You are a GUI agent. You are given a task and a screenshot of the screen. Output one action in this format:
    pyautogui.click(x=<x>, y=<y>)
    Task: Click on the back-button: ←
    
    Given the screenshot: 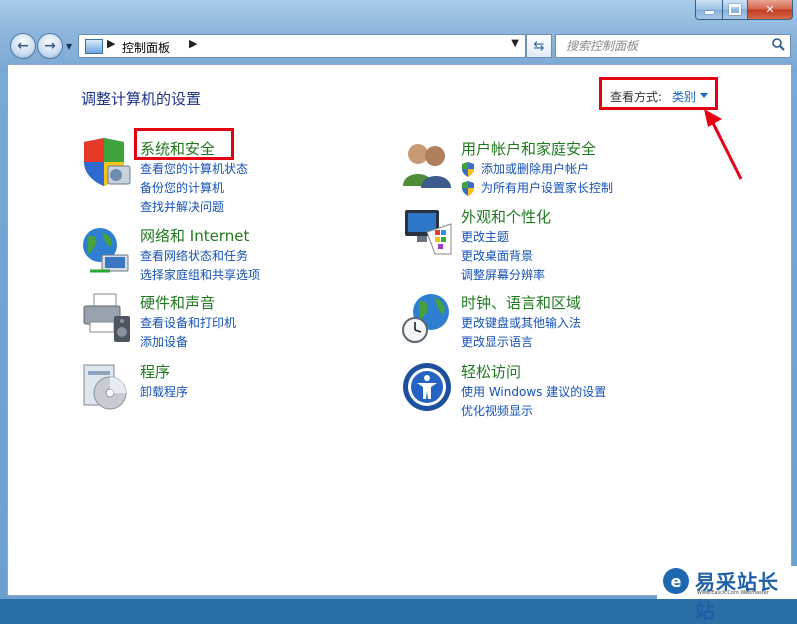 What is the action you would take?
    pyautogui.click(x=23, y=46)
    